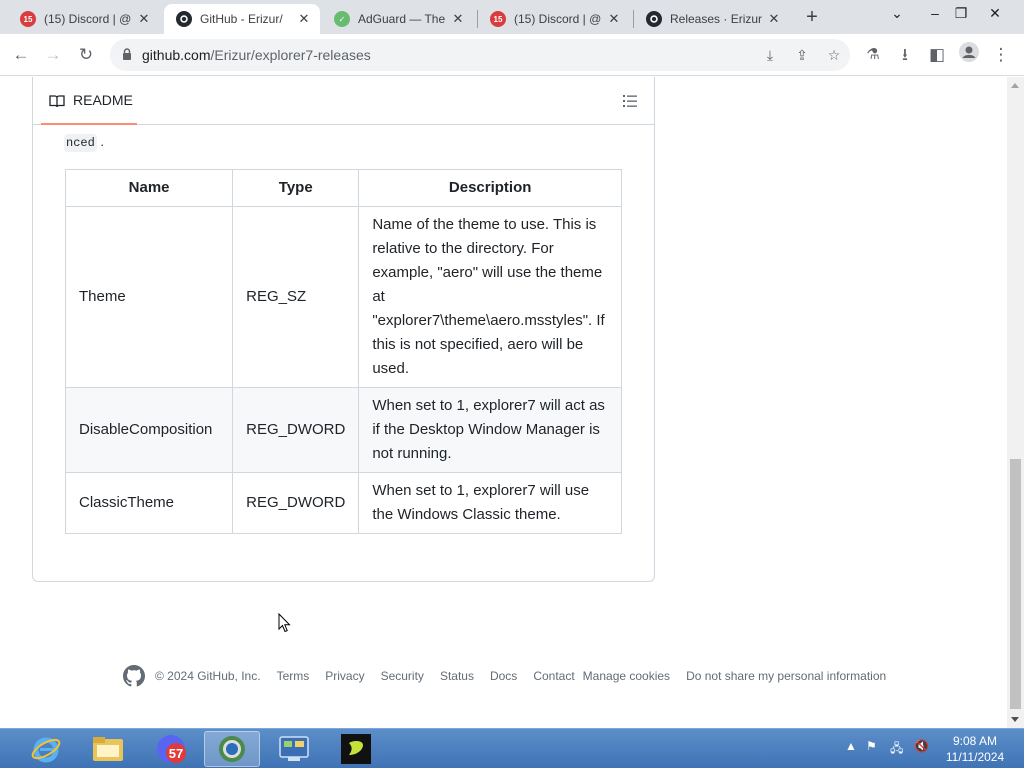 The width and height of the screenshot is (1024, 768). I want to click on mouse-cursor-icon, so click(284, 623).